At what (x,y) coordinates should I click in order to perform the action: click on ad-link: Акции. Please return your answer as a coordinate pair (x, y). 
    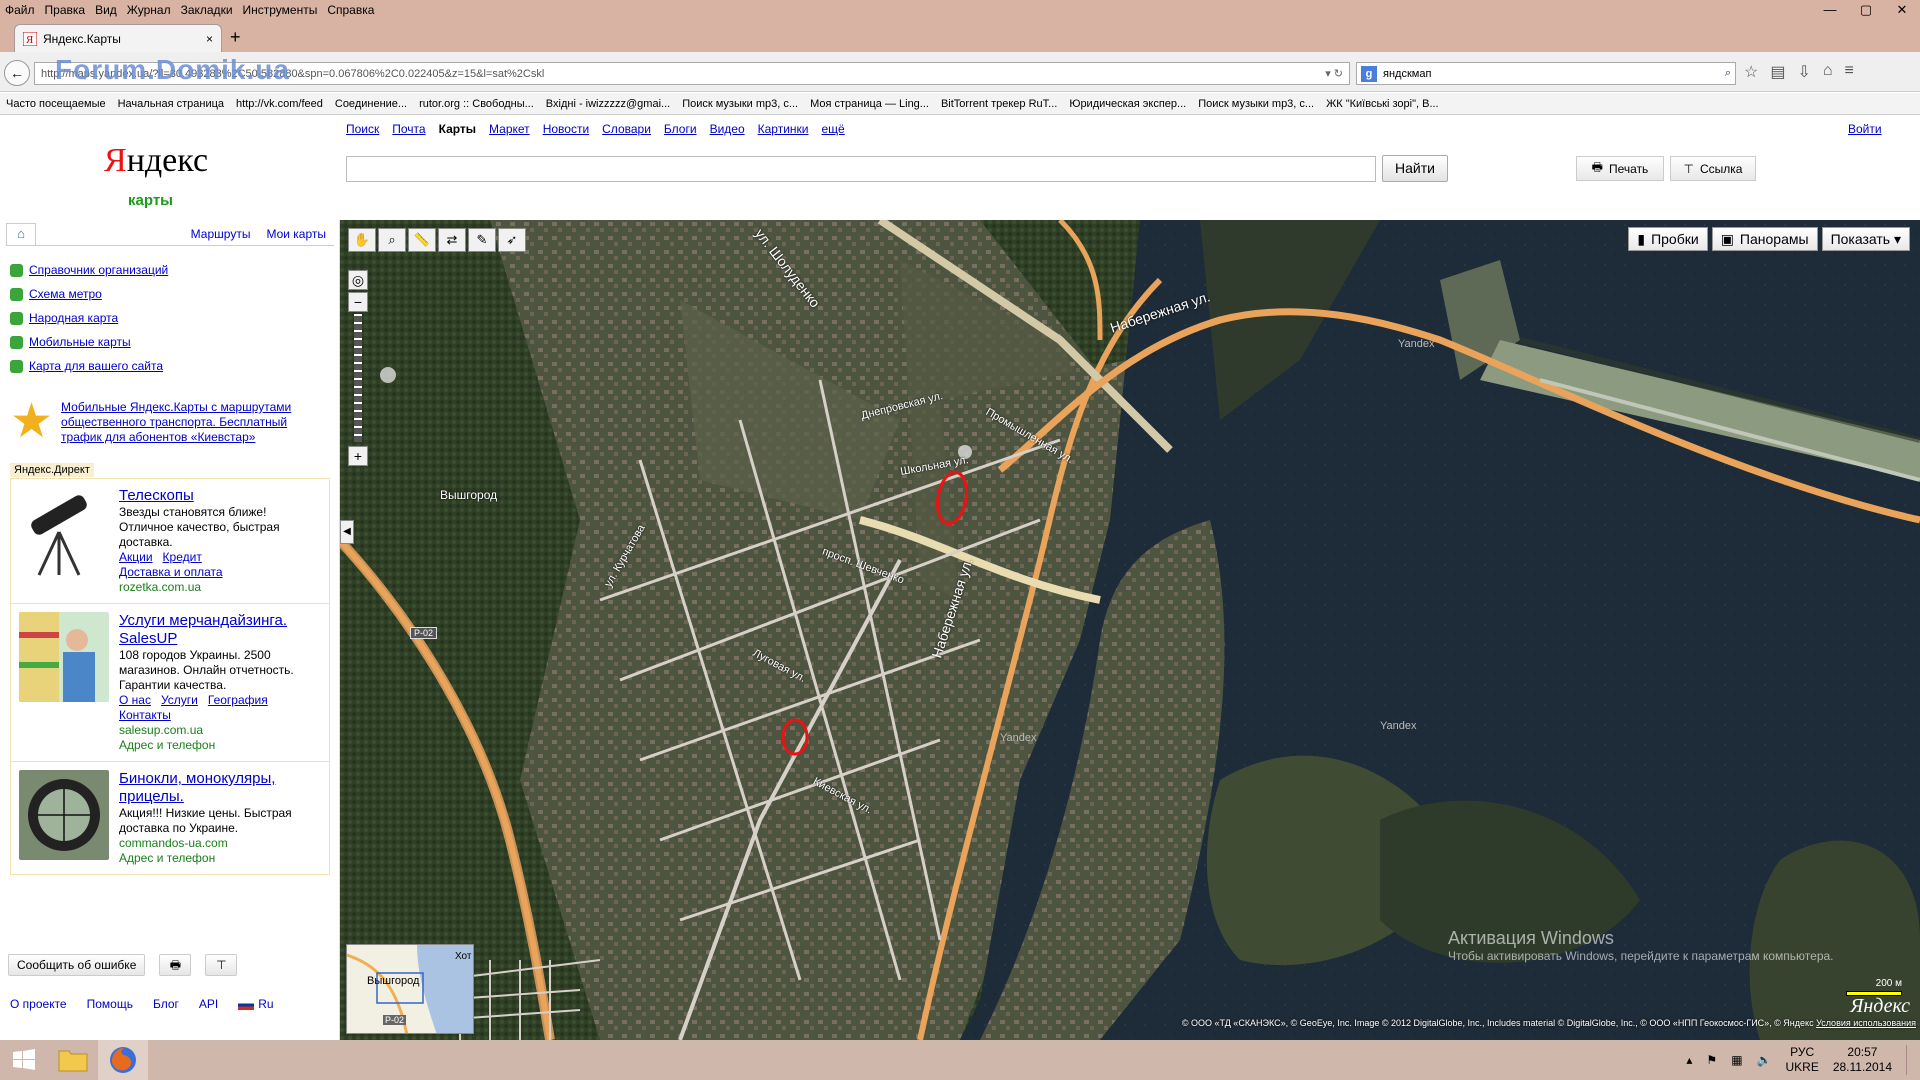
    Looking at the image, I should click on (136, 557).